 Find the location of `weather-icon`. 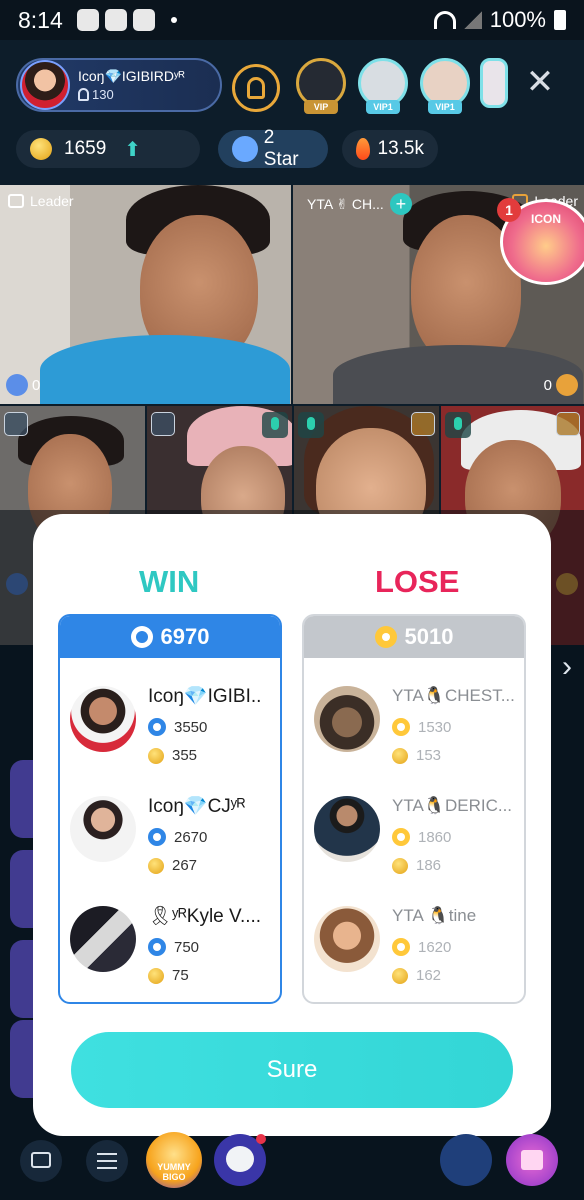

weather-icon is located at coordinates (143, 20).